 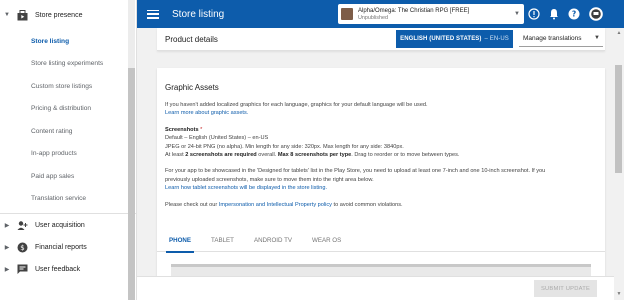 I want to click on page-title: Store listing, so click(x=198, y=14).